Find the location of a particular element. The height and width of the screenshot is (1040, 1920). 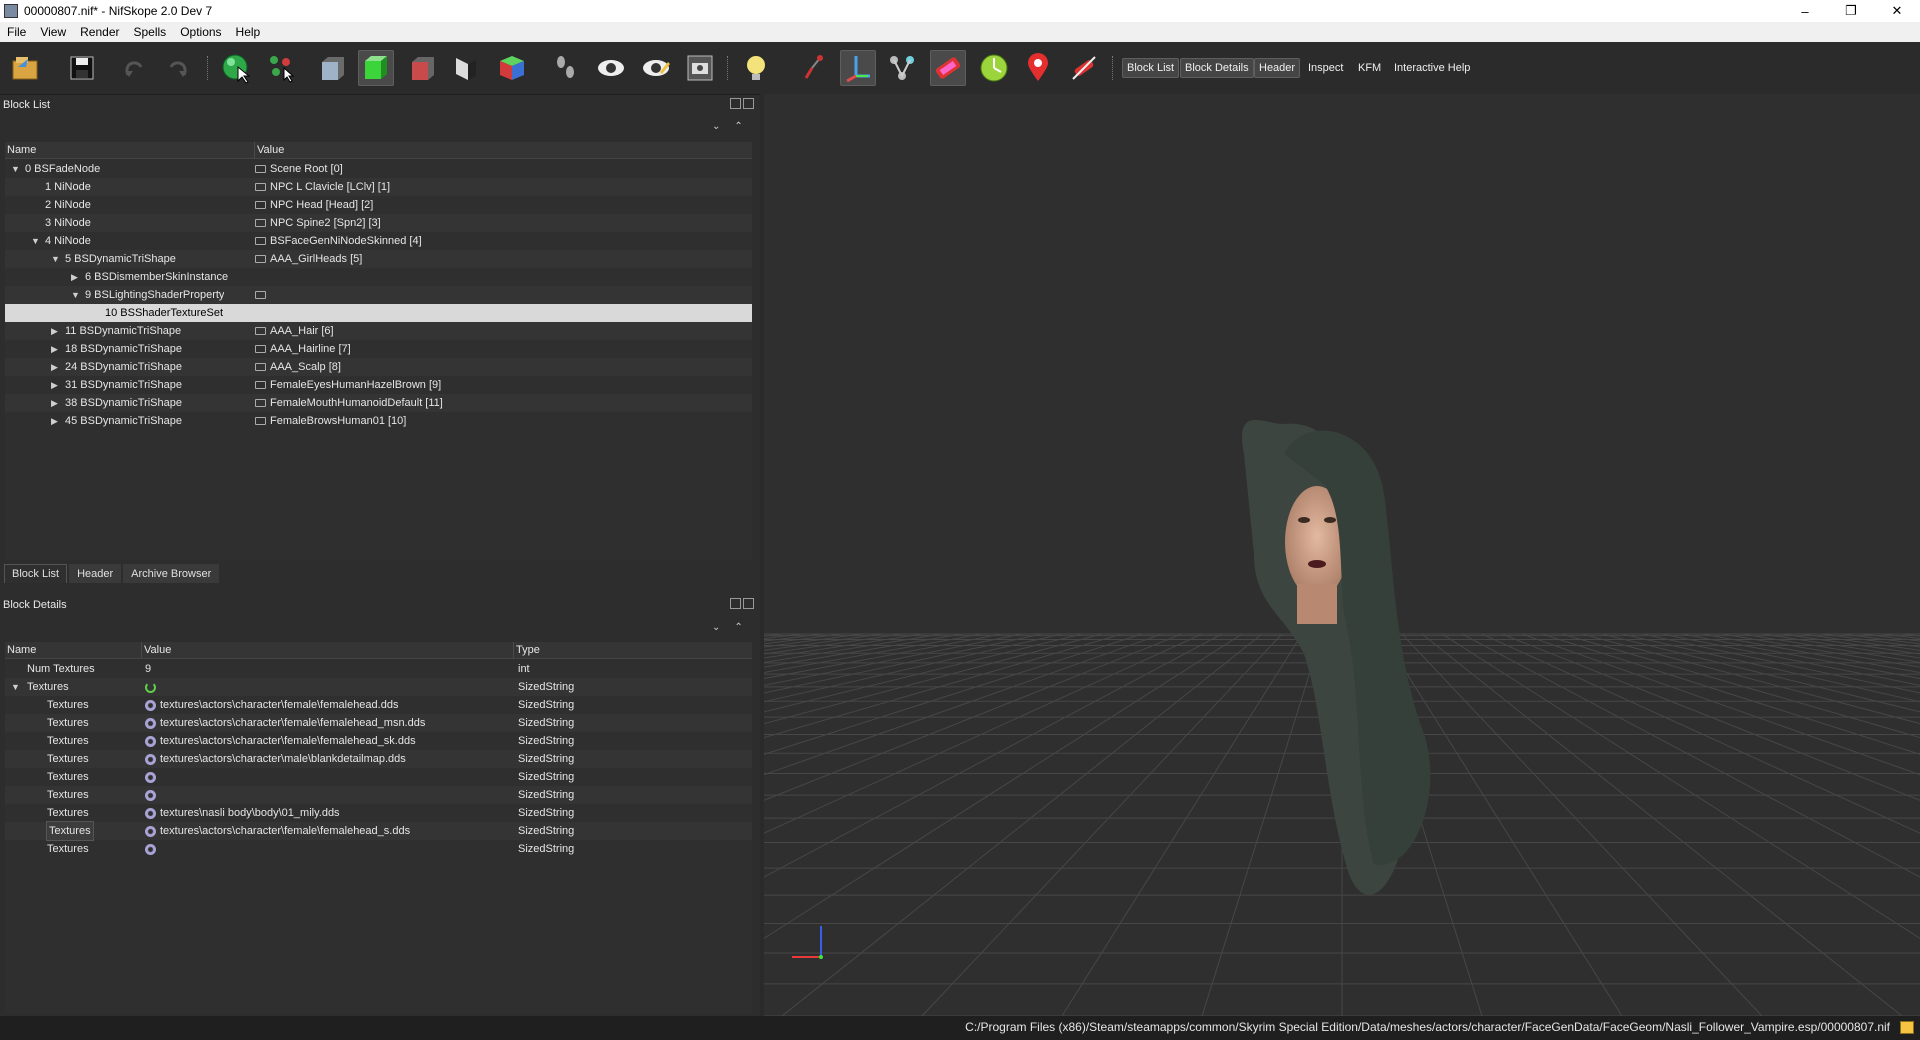

detail-value-cell: 9 is located at coordinates (148, 669).